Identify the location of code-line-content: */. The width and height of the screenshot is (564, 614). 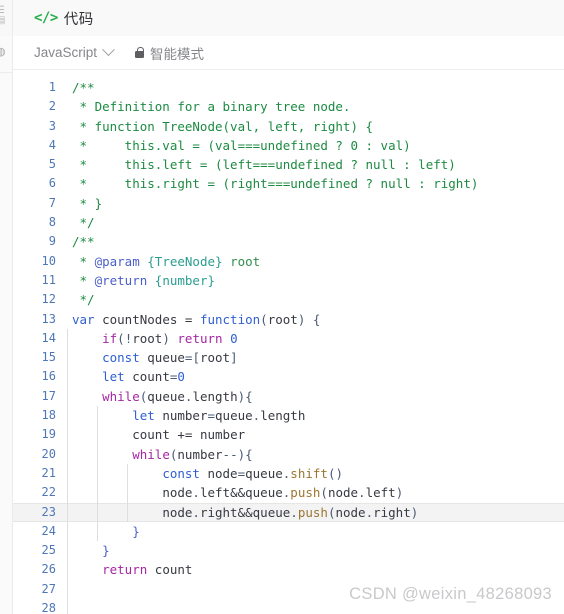
(315, 222).